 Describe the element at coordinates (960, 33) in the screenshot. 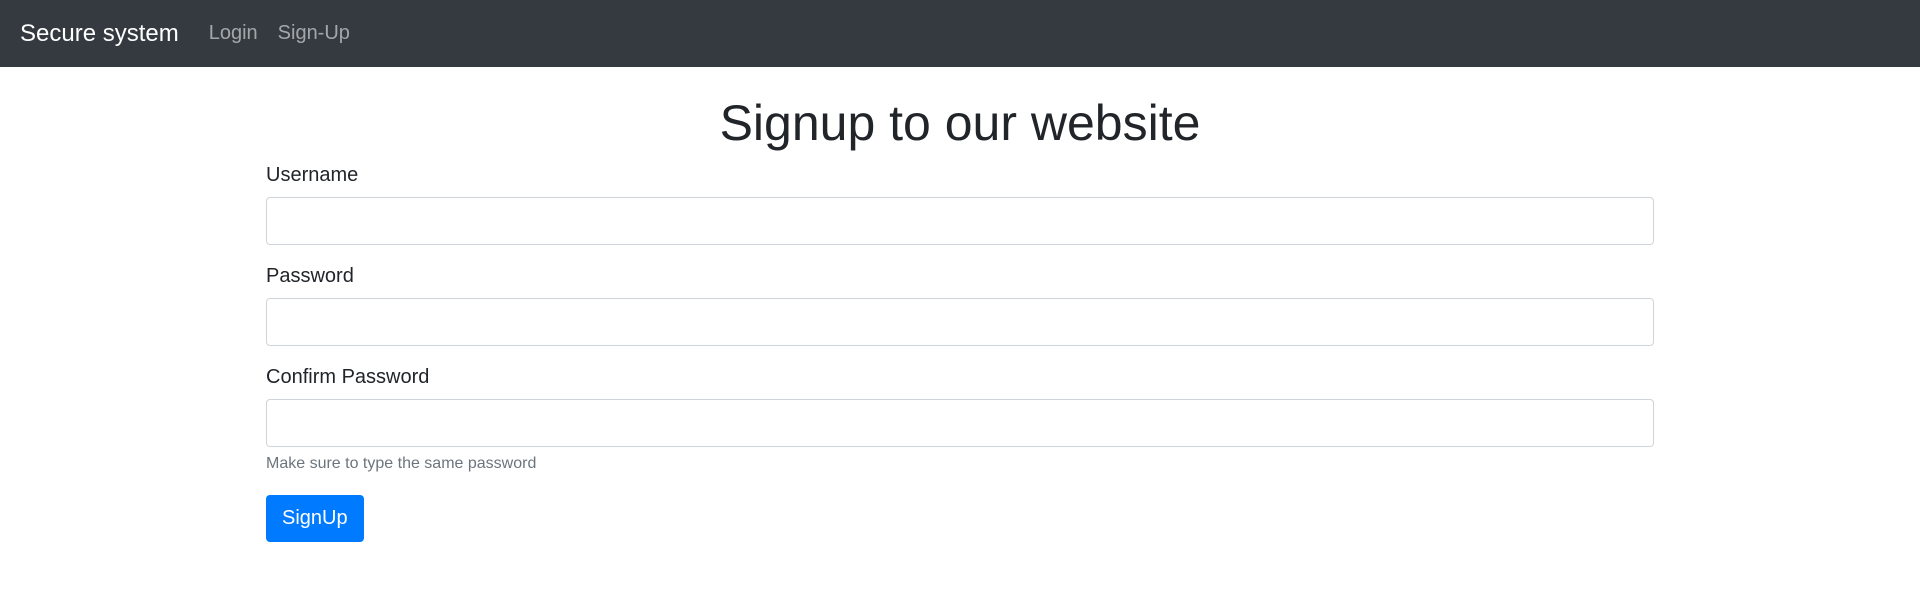

I see `navbar: Secure system Login Sign-Up` at that location.